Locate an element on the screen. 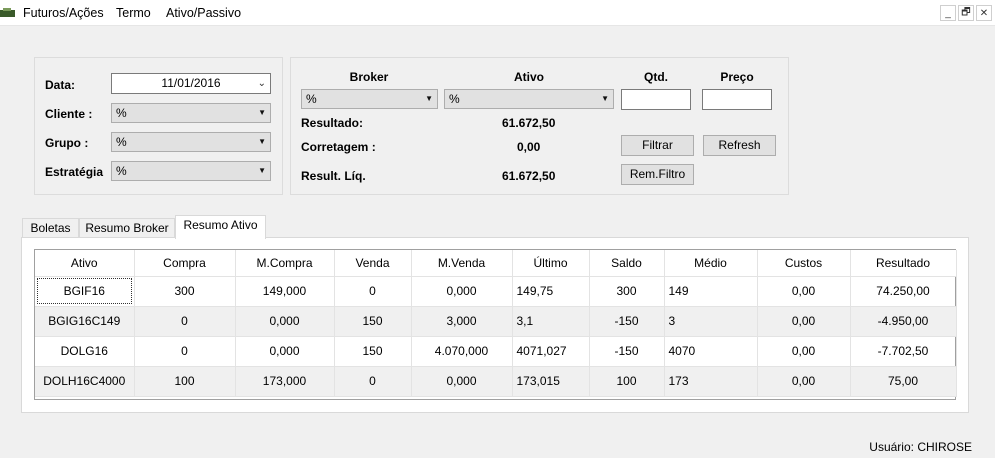 The height and width of the screenshot is (458, 995). col-header-custos: Custos is located at coordinates (804, 263).